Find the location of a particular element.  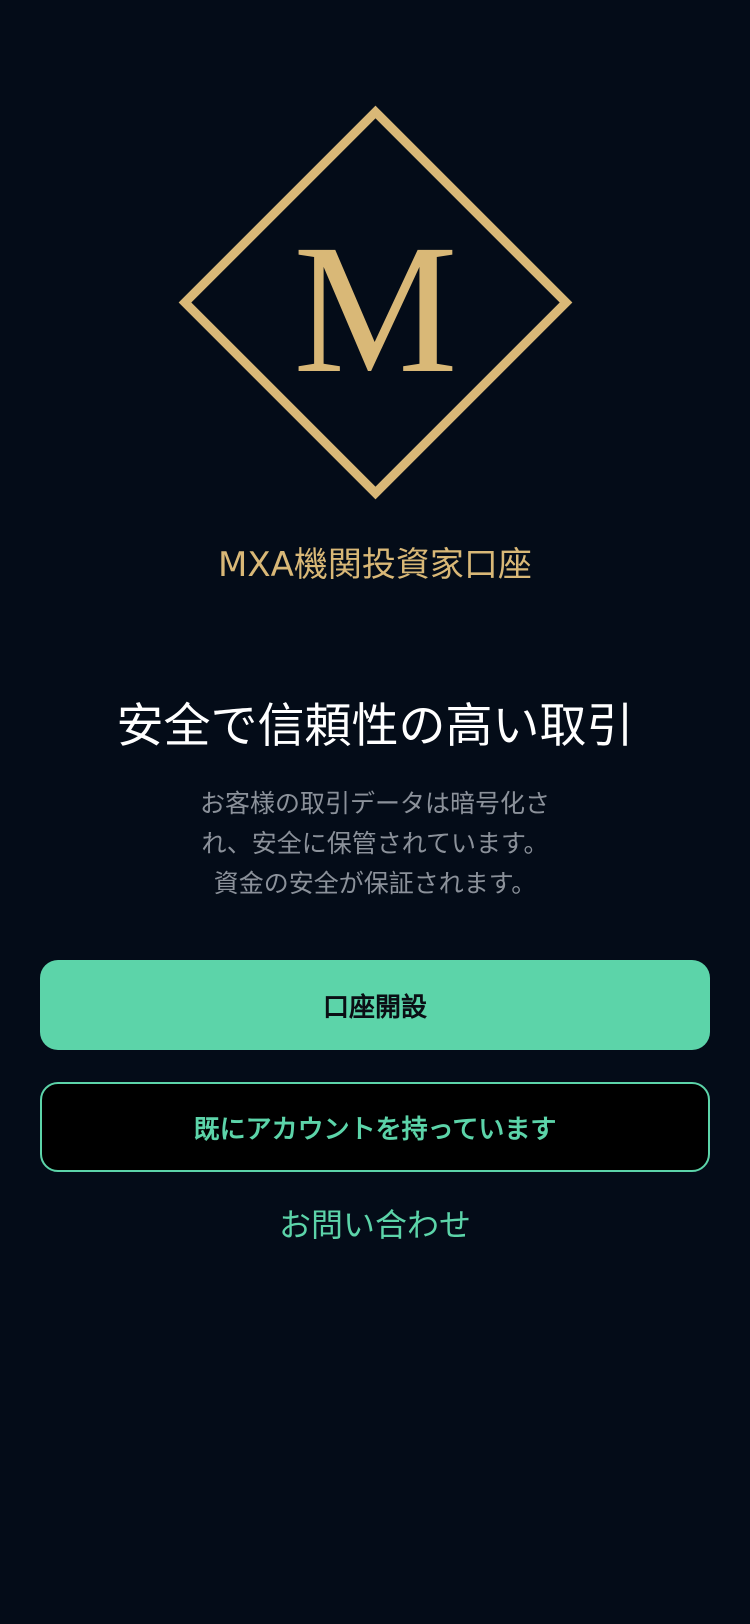

description-line: 資金の安全が保証されます。 is located at coordinates (375, 883).